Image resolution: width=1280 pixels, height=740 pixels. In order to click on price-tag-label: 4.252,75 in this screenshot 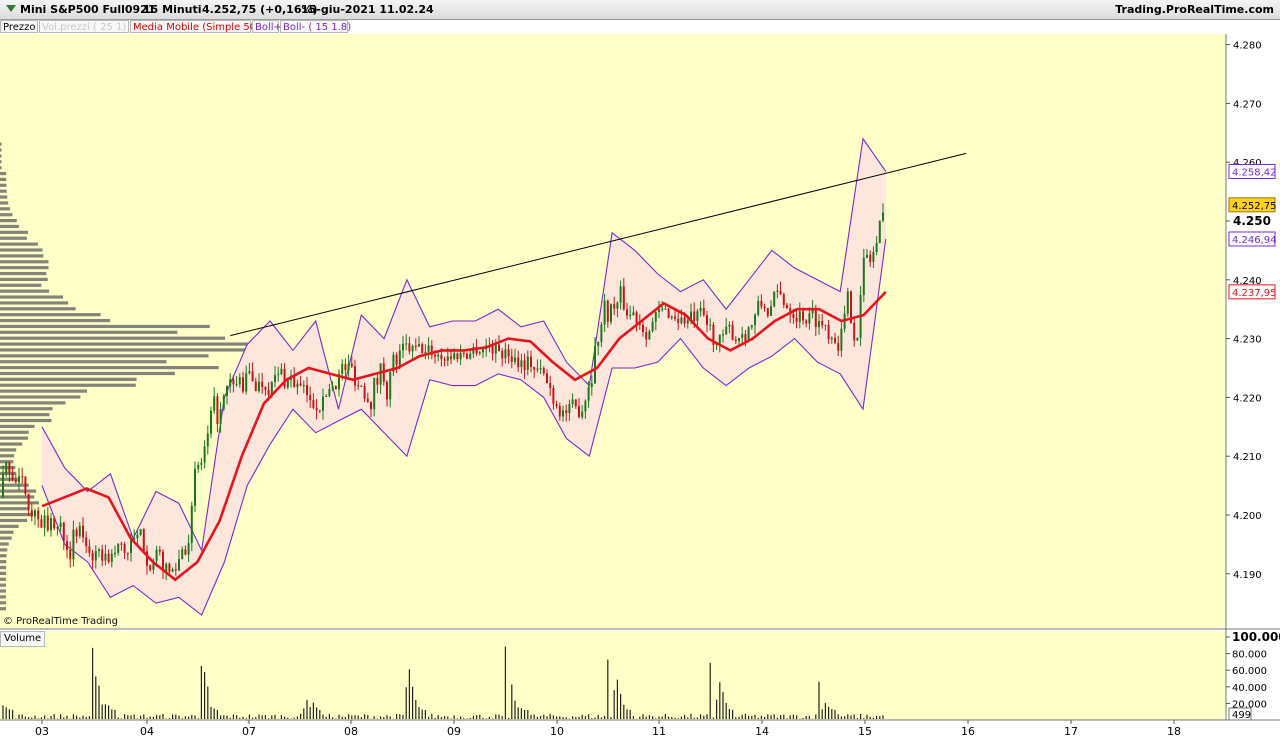, I will do `click(1254, 206)`.